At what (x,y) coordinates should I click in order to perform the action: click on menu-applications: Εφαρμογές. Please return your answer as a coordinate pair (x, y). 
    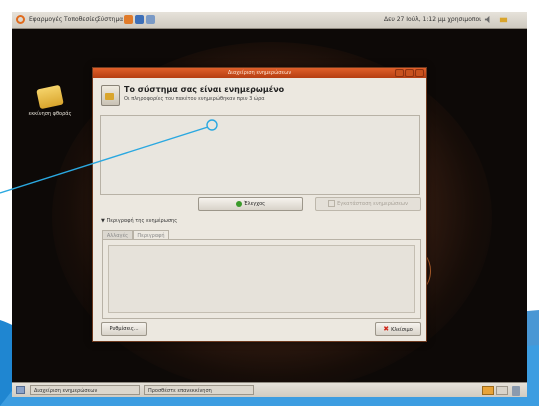
    Looking at the image, I should click on (45, 19).